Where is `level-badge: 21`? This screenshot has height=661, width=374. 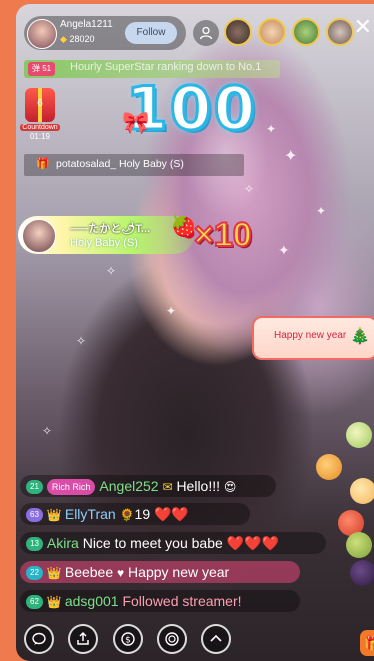 level-badge: 21 is located at coordinates (34, 487).